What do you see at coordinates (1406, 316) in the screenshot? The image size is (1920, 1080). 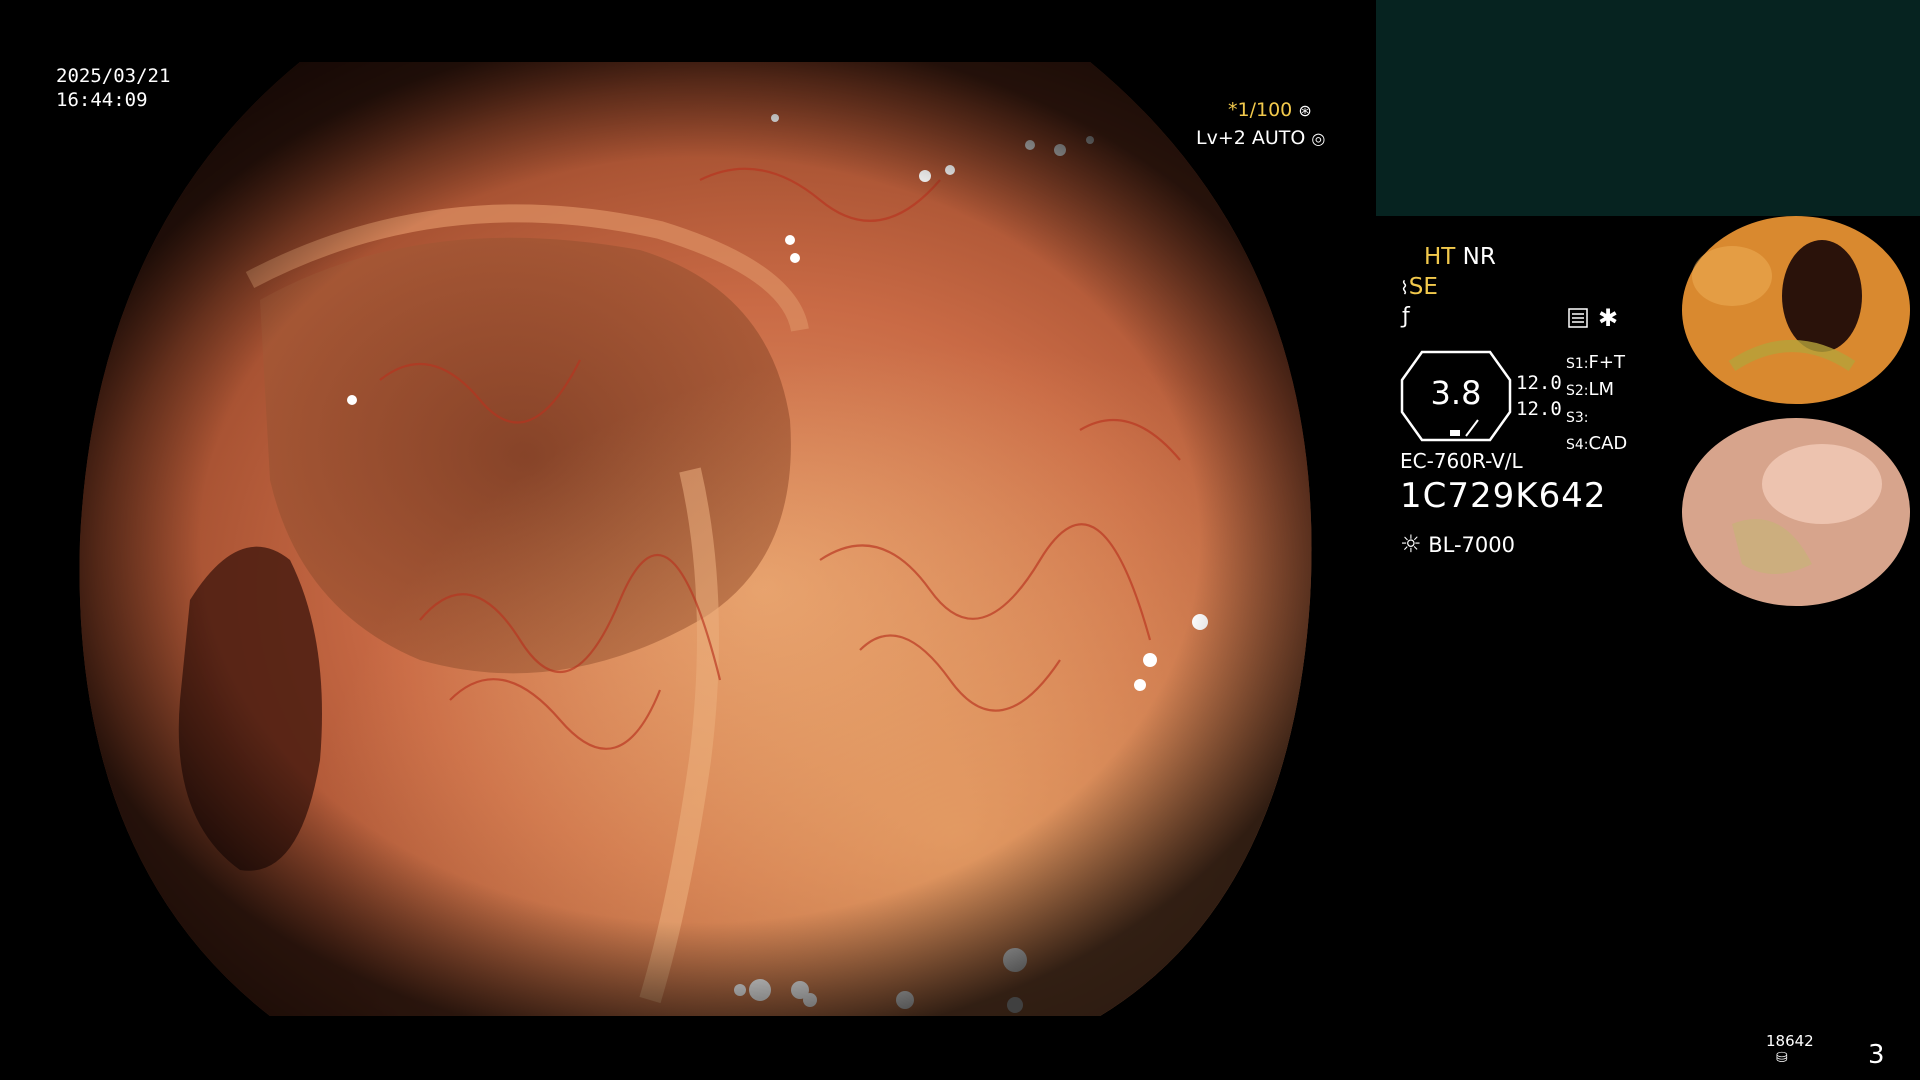 I see `freeze-icon: ƒ` at bounding box center [1406, 316].